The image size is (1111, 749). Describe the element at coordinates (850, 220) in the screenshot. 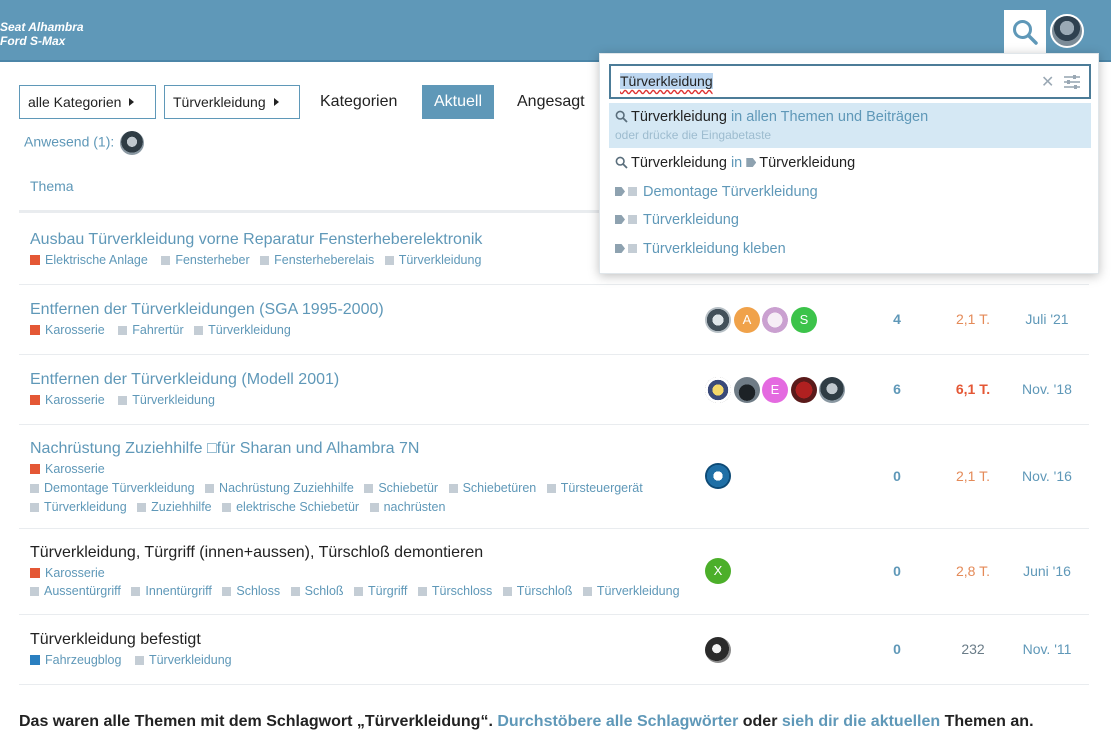

I see `search-tag-result: Türverkleidung` at that location.